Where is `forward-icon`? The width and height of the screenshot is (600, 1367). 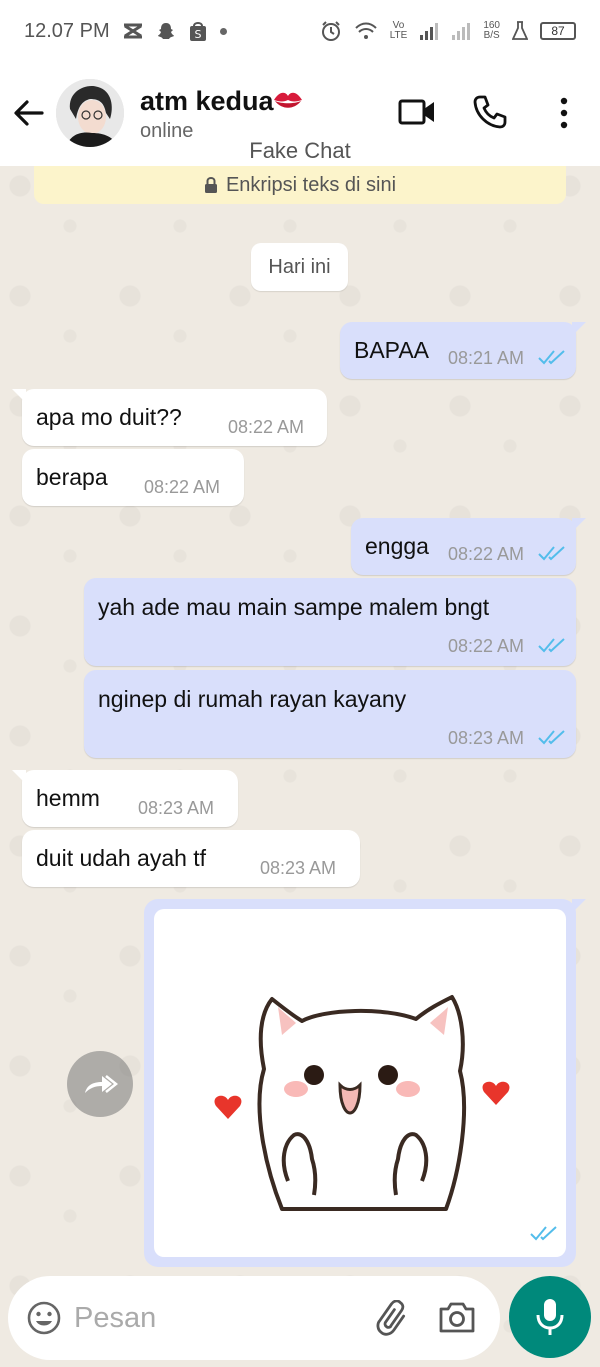 forward-icon is located at coordinates (101, 1084).